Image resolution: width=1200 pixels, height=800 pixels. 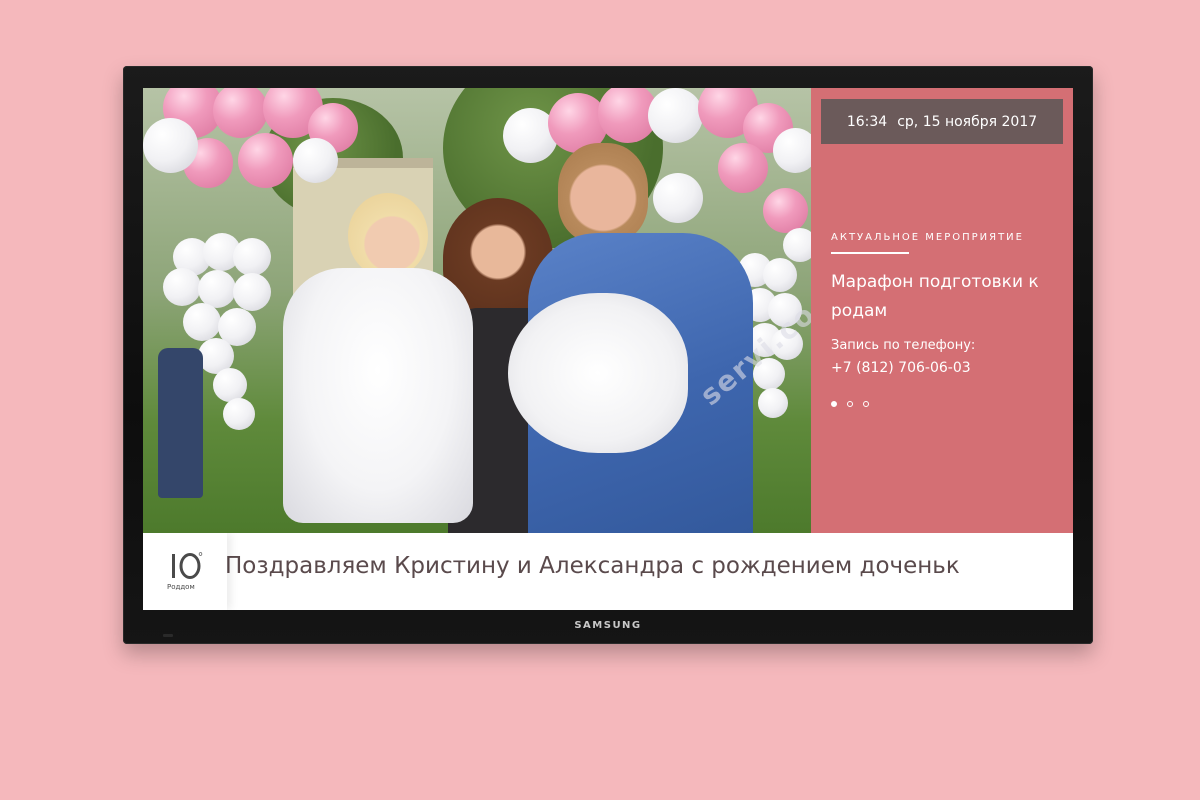 I want to click on event-kicker: Актуальное мероприятие, so click(x=927, y=237).